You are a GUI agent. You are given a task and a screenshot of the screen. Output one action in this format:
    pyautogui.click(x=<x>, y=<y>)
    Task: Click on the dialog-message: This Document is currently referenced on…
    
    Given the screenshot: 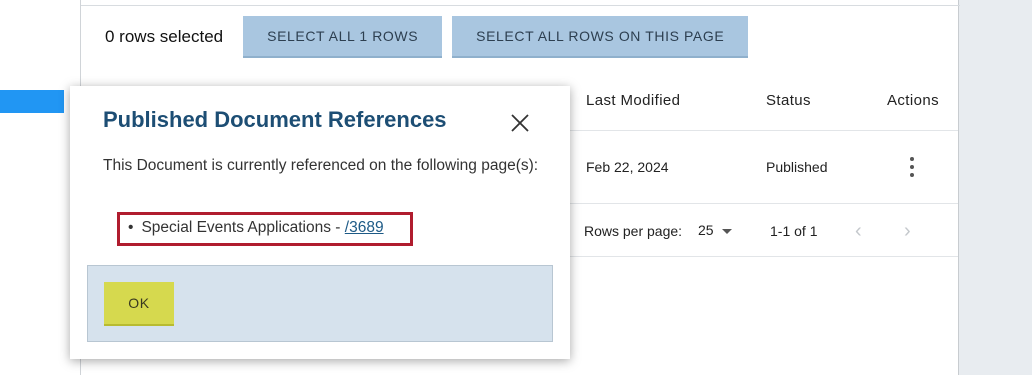 What is the action you would take?
    pyautogui.click(x=321, y=165)
    